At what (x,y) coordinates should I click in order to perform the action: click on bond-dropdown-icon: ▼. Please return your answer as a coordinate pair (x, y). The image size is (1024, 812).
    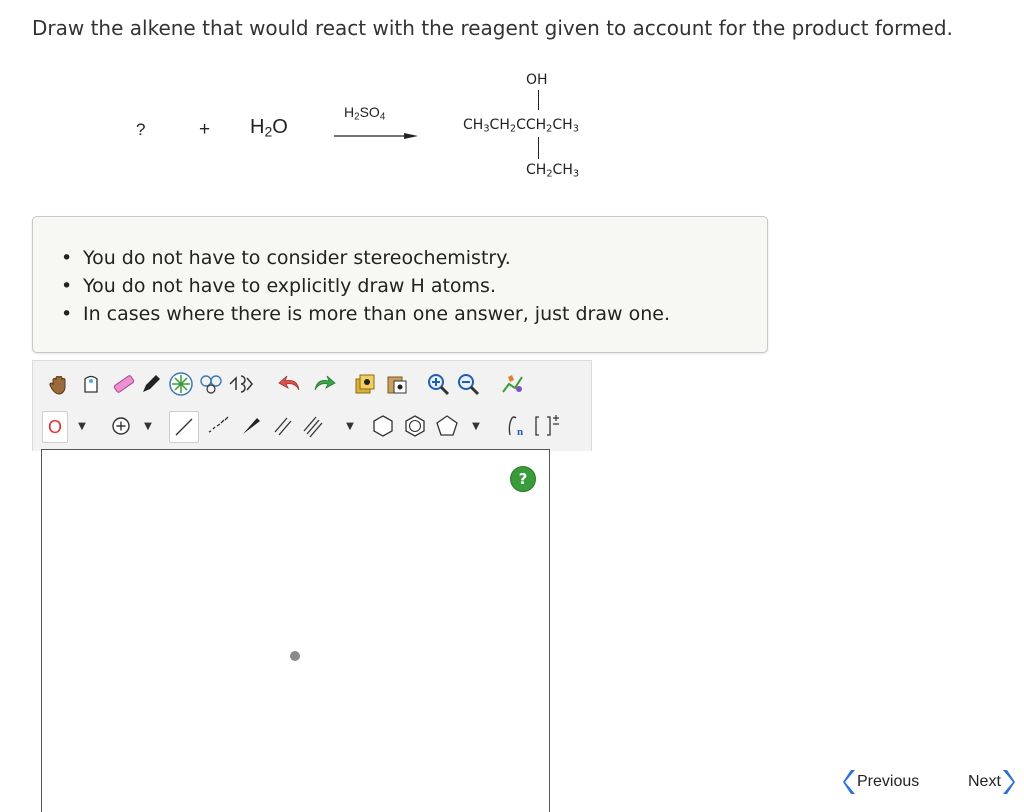
    Looking at the image, I should click on (350, 426).